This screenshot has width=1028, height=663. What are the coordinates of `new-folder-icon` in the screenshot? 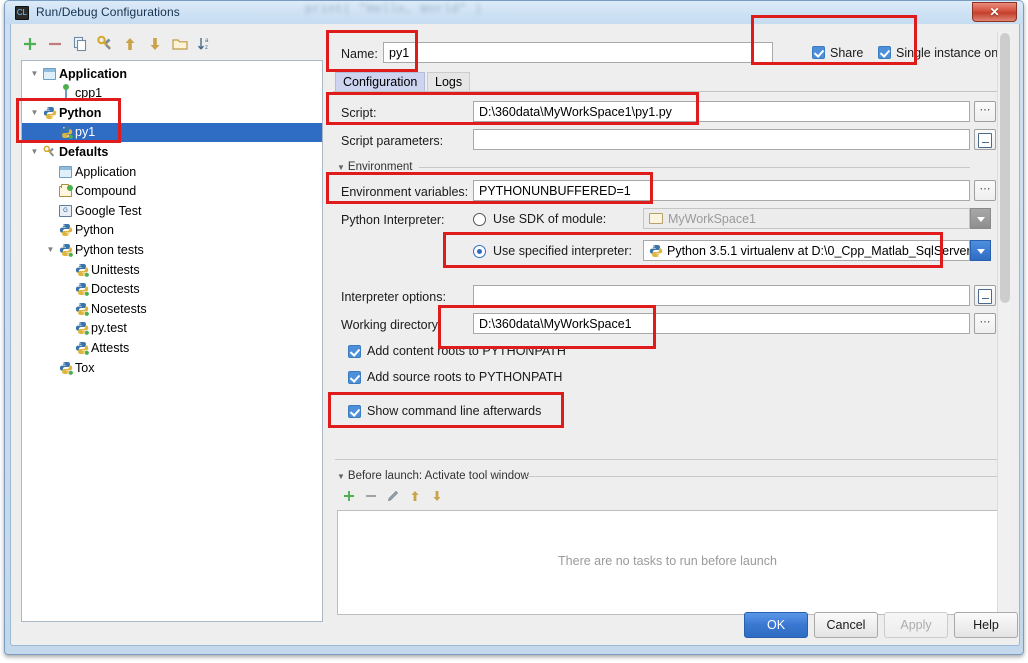 It's located at (180, 44).